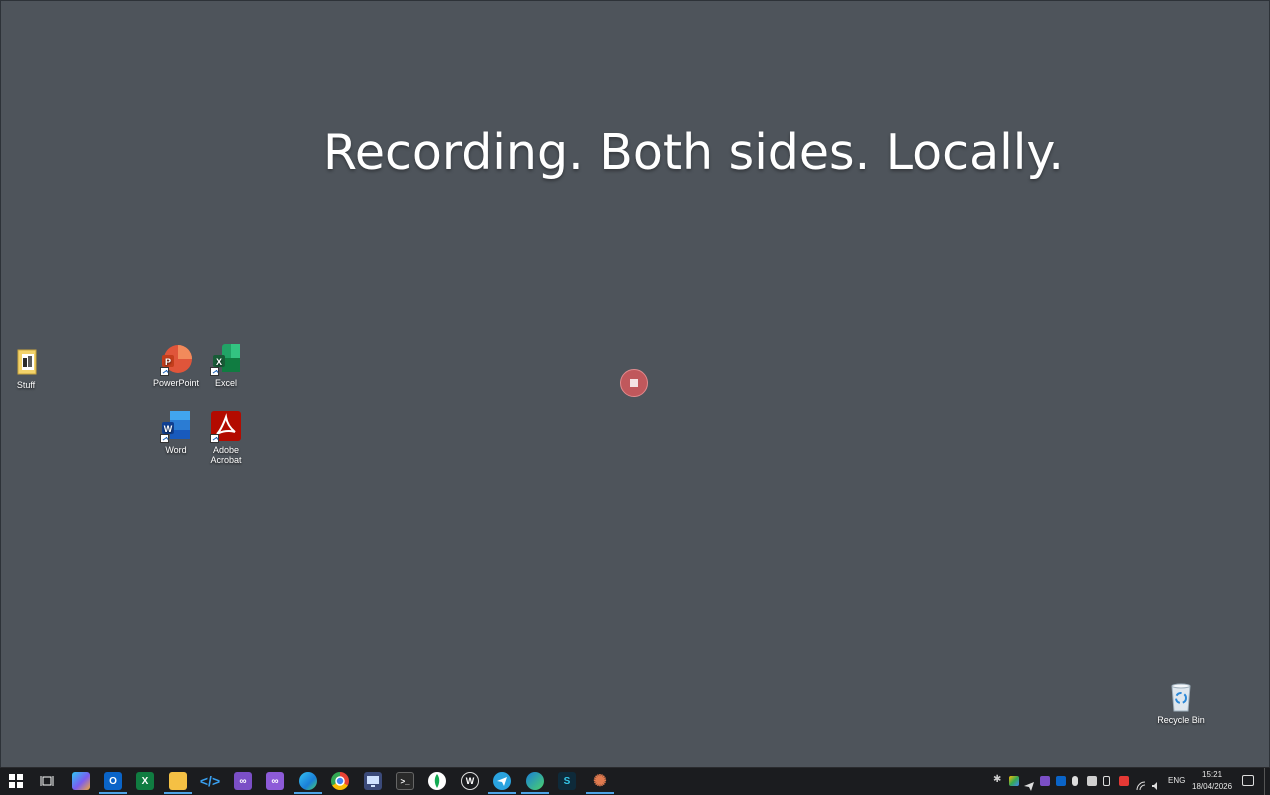 Image resolution: width=1270 pixels, height=795 pixels. Describe the element at coordinates (81, 781) in the screenshot. I see `copilot-icon` at that location.